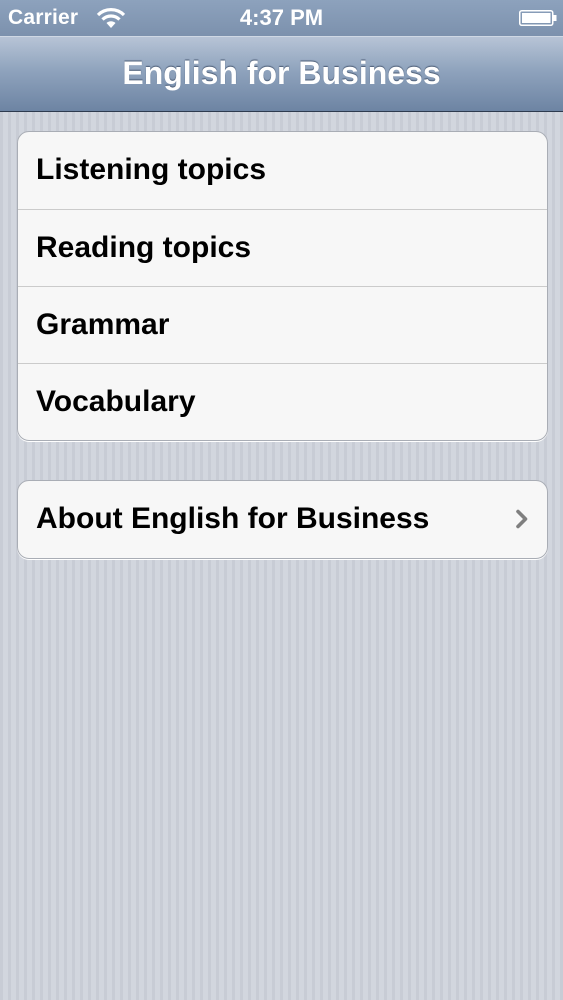 This screenshot has height=1000, width=563. What do you see at coordinates (282, 247) in the screenshot?
I see `menu-item-reading-topics: Reading topics` at bounding box center [282, 247].